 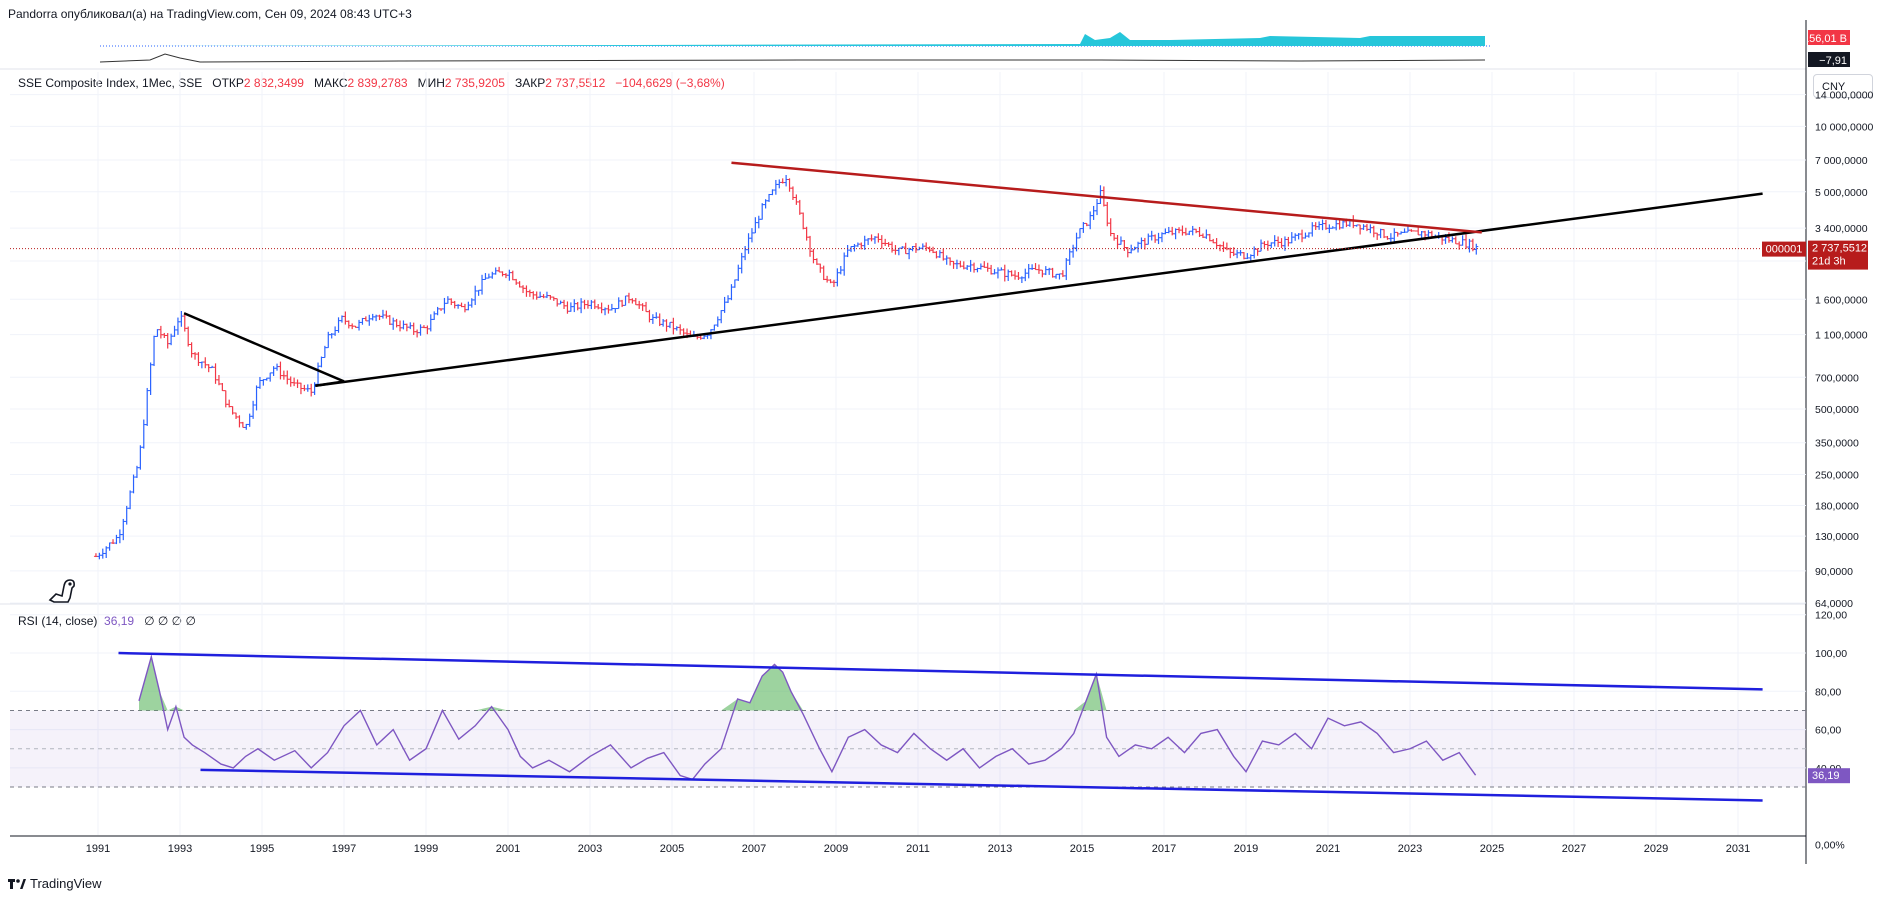 What do you see at coordinates (1000, 849) in the screenshot?
I see `x-tick-label: 2013` at bounding box center [1000, 849].